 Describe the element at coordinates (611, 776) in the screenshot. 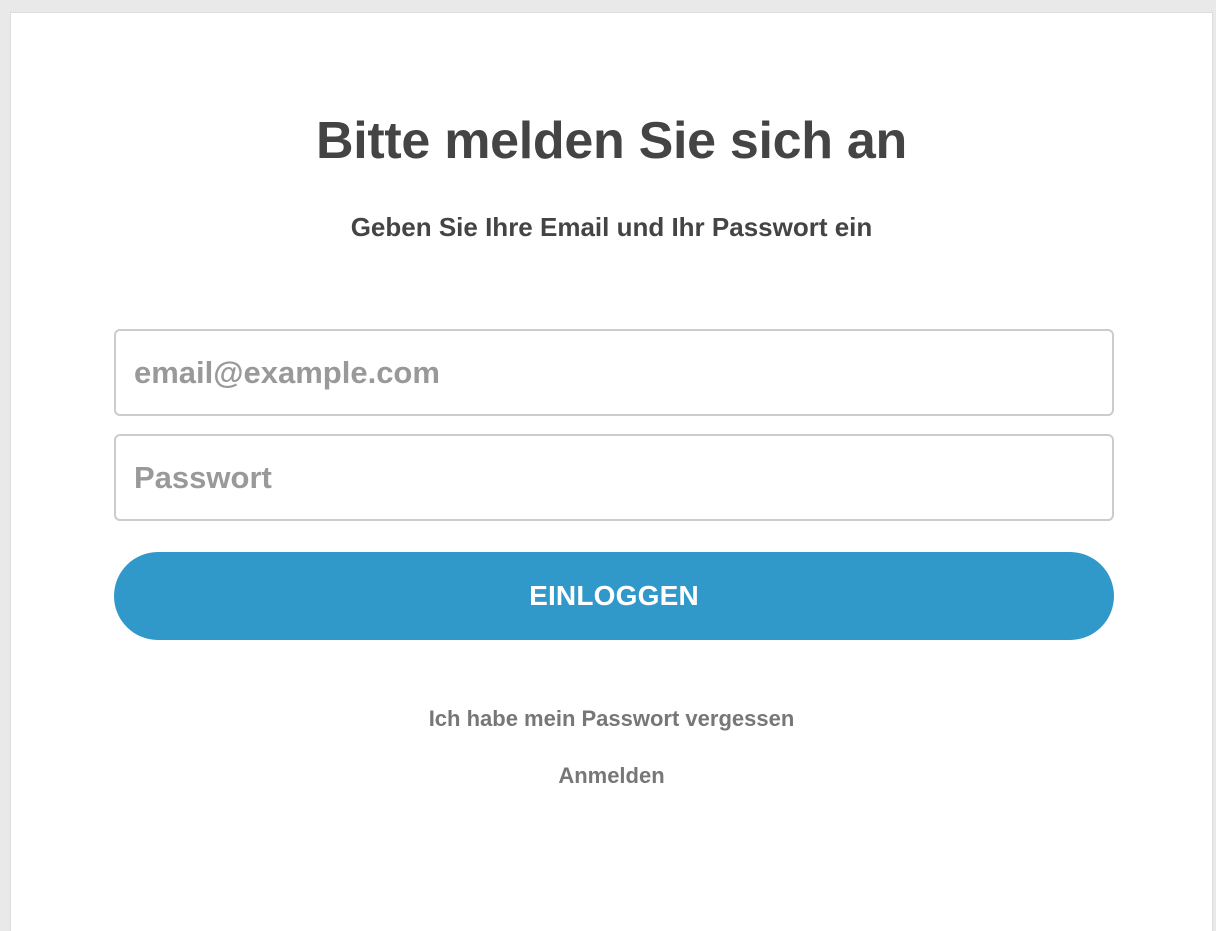

I see `register-link: Anmelden` at that location.